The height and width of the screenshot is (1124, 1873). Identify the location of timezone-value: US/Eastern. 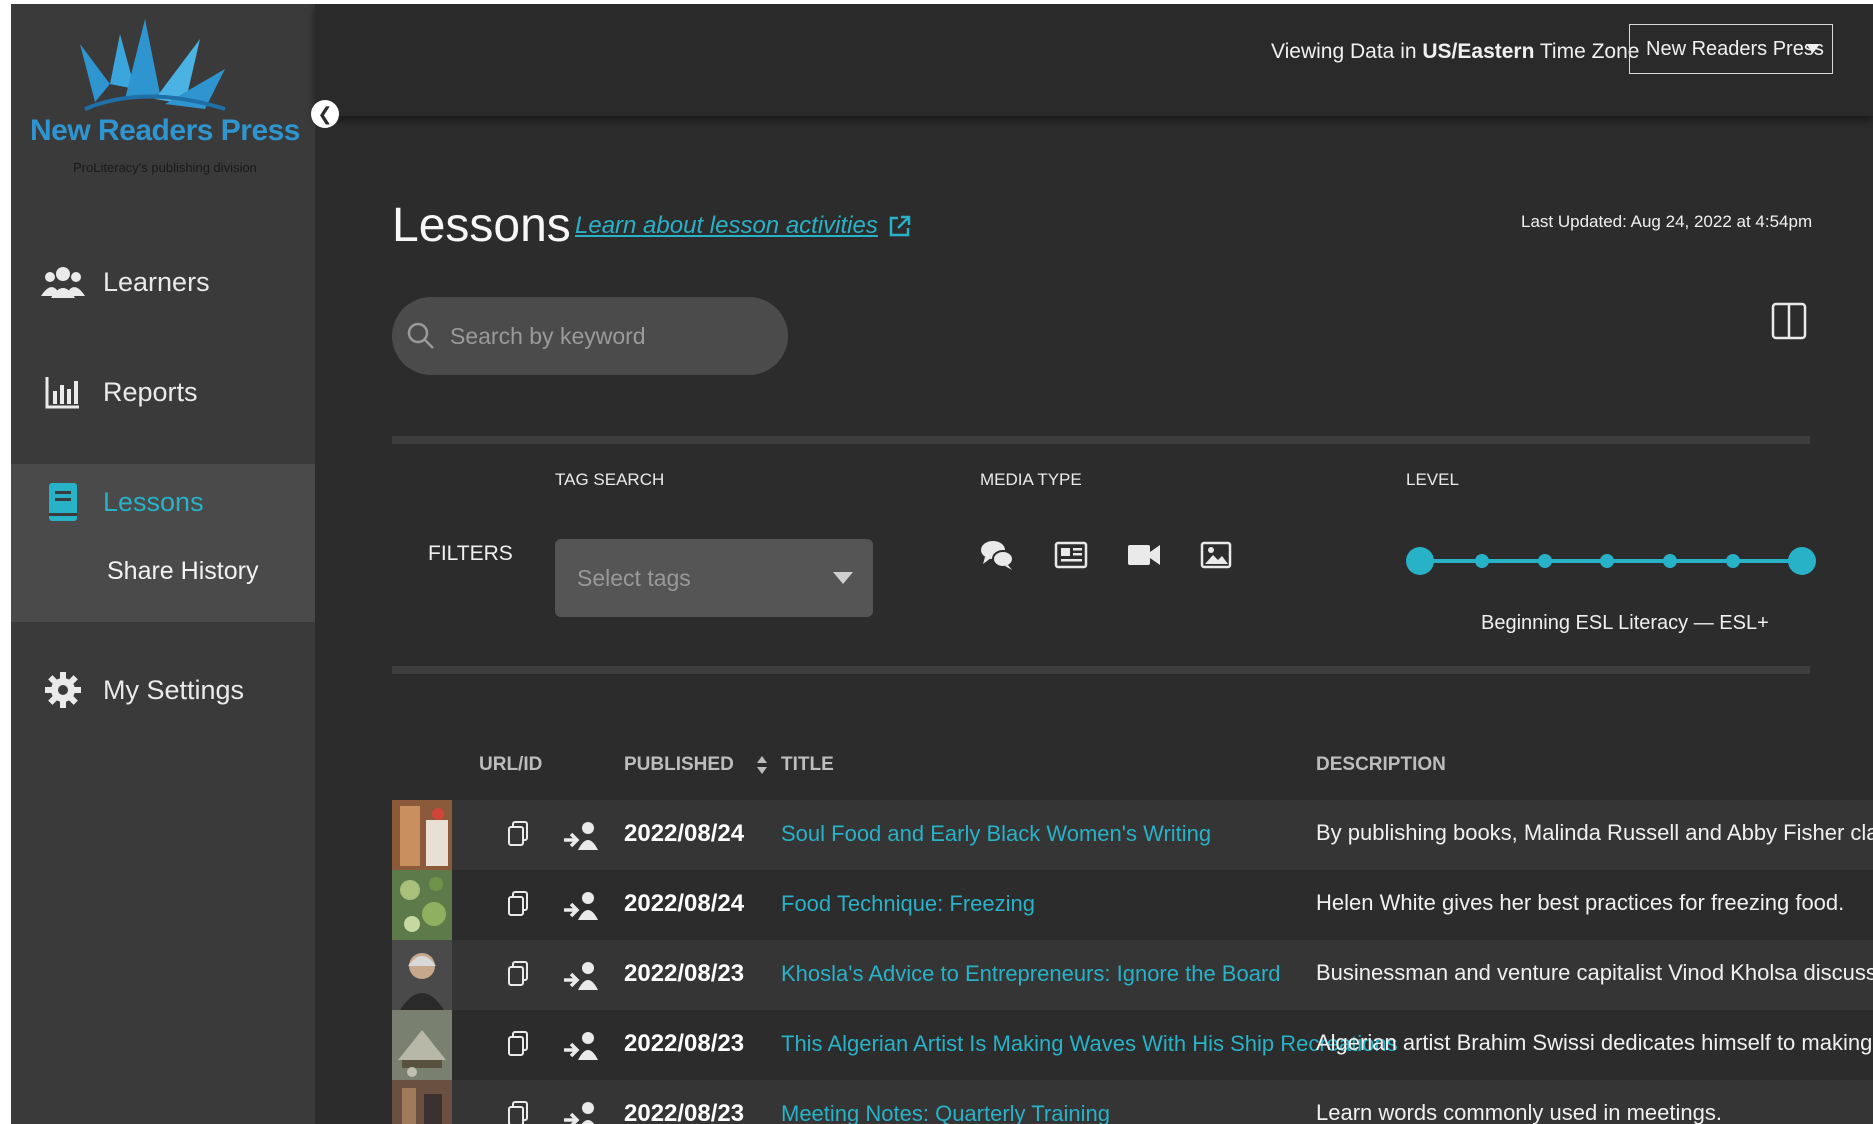
(1478, 51).